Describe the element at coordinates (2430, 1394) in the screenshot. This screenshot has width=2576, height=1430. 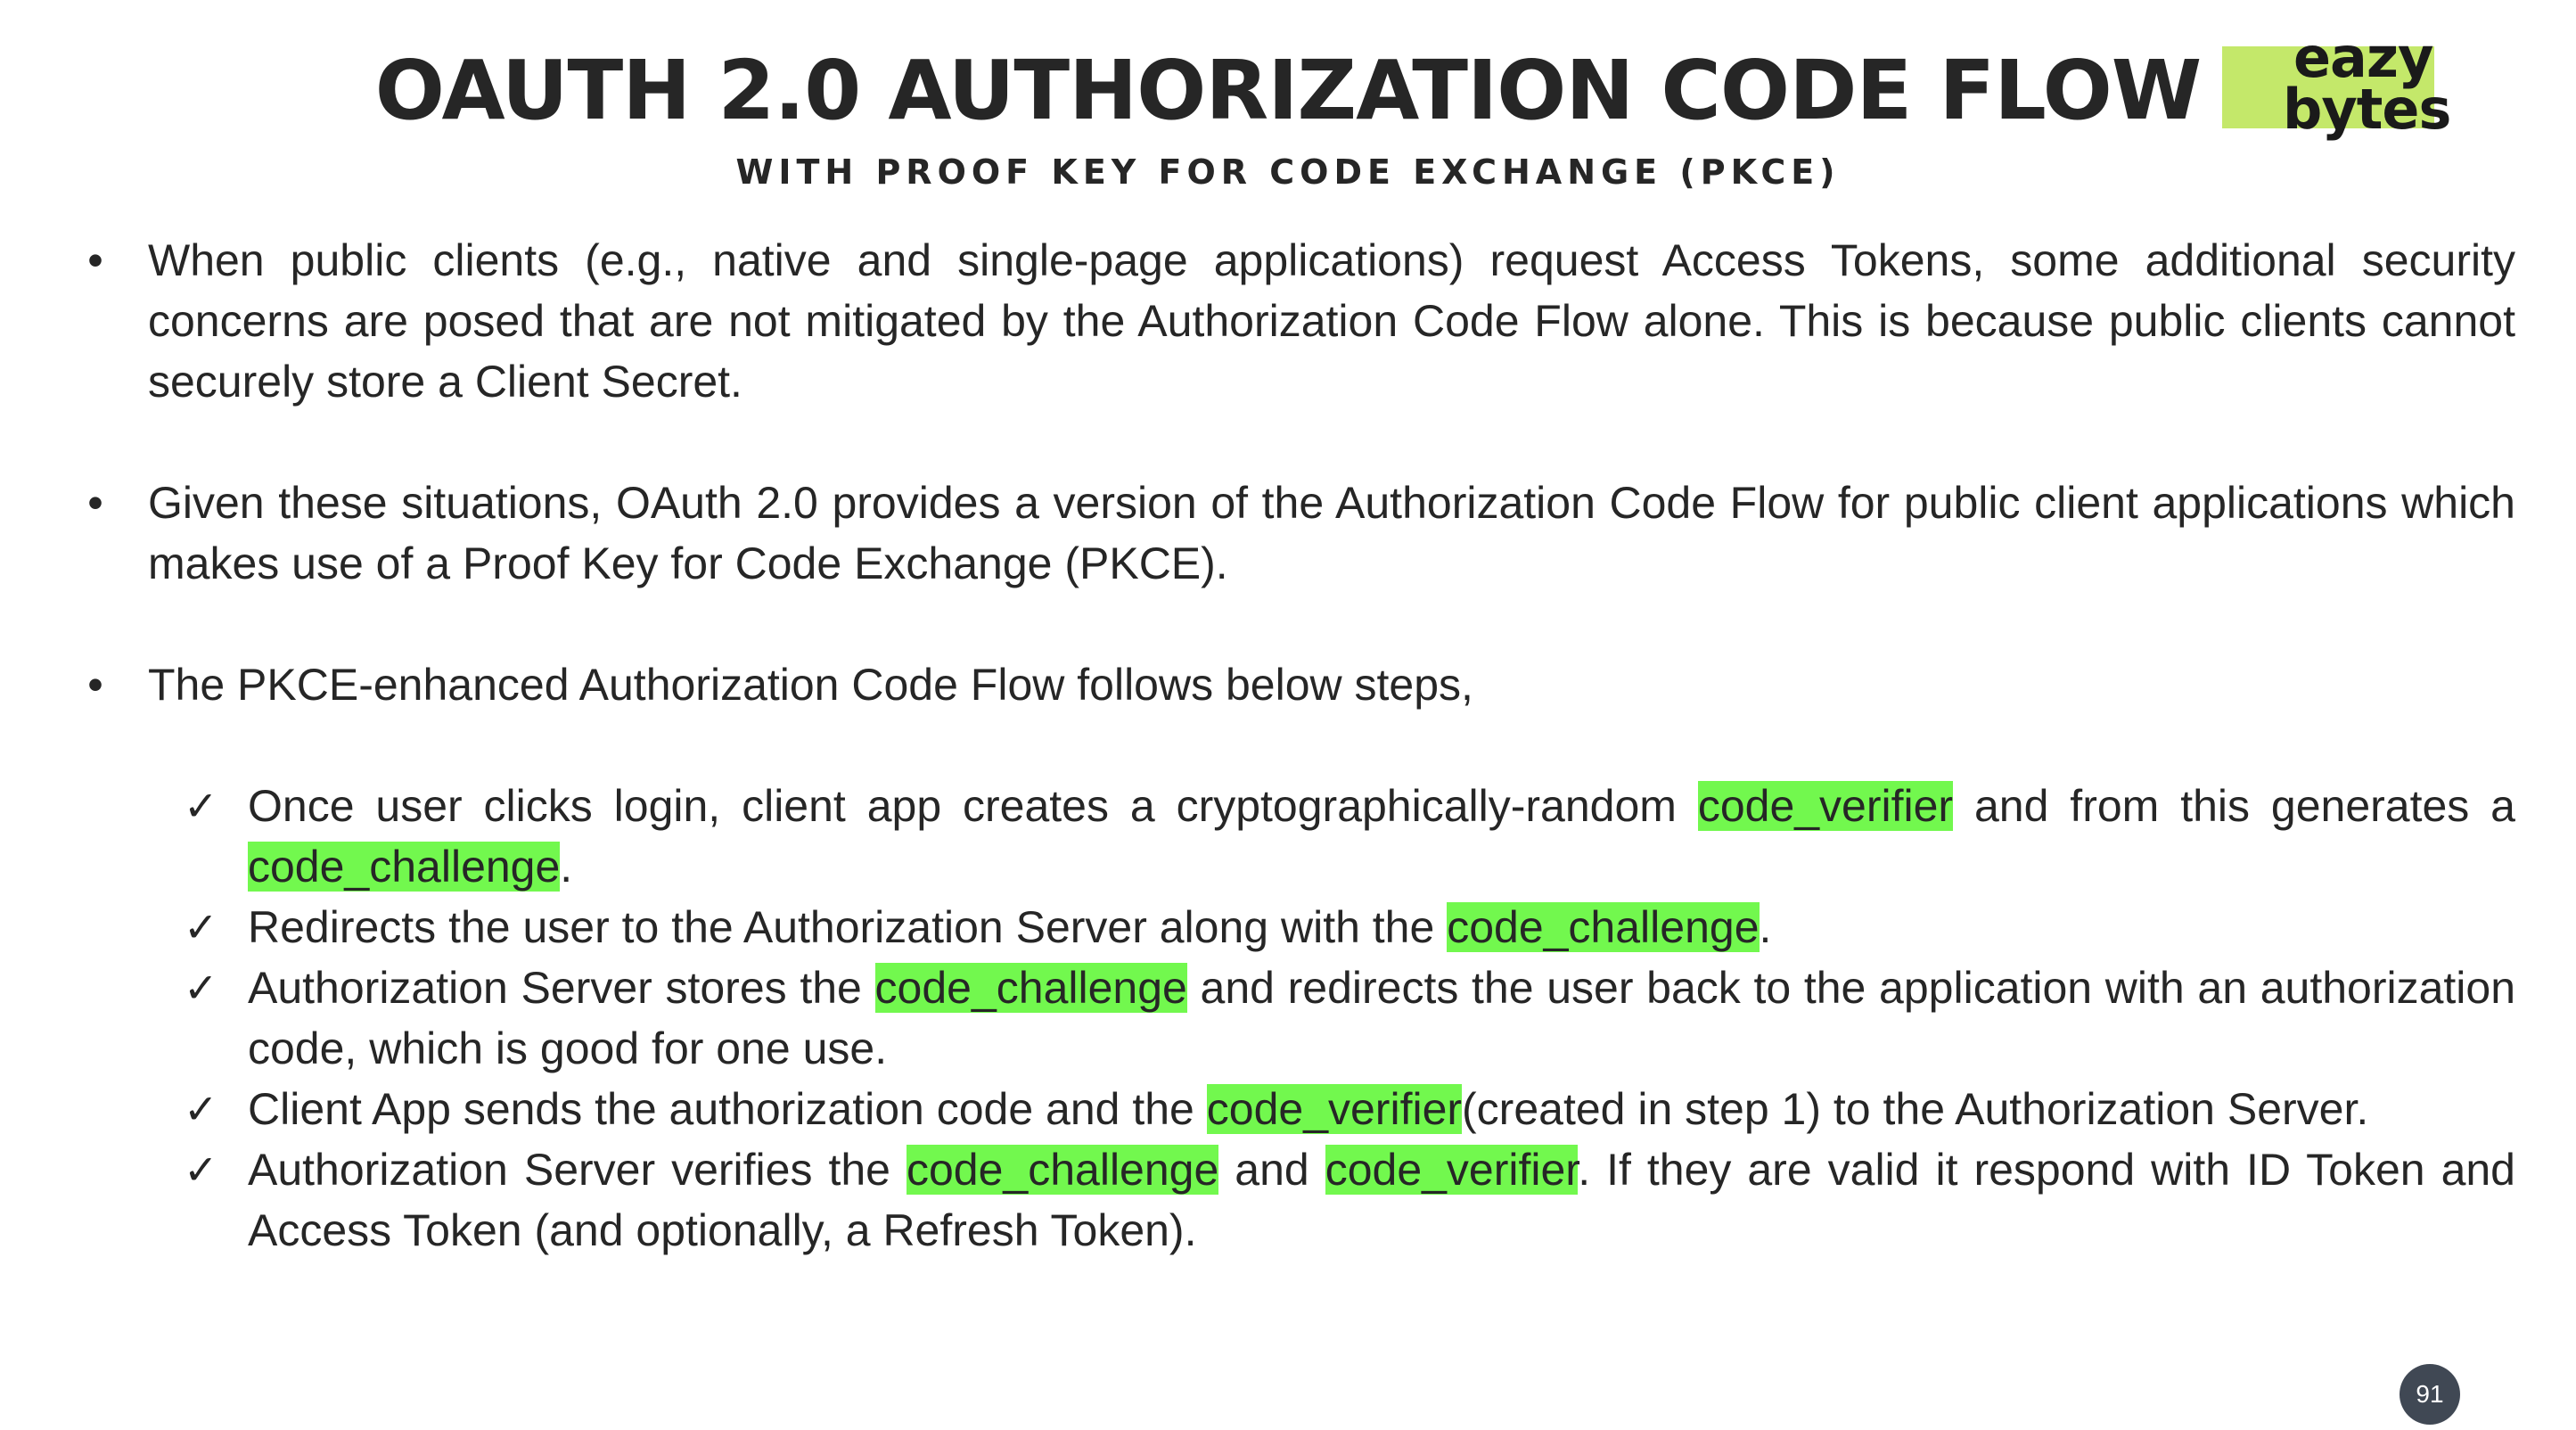
I see `page-number-badge: 91` at that location.